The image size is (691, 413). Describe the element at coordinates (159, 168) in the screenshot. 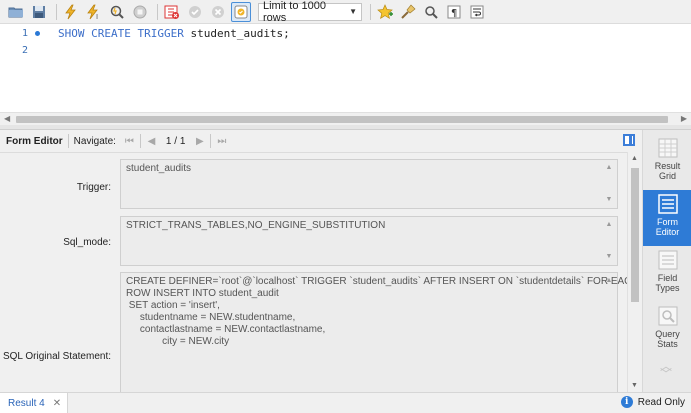

I see `trigger-value: student_audits` at that location.